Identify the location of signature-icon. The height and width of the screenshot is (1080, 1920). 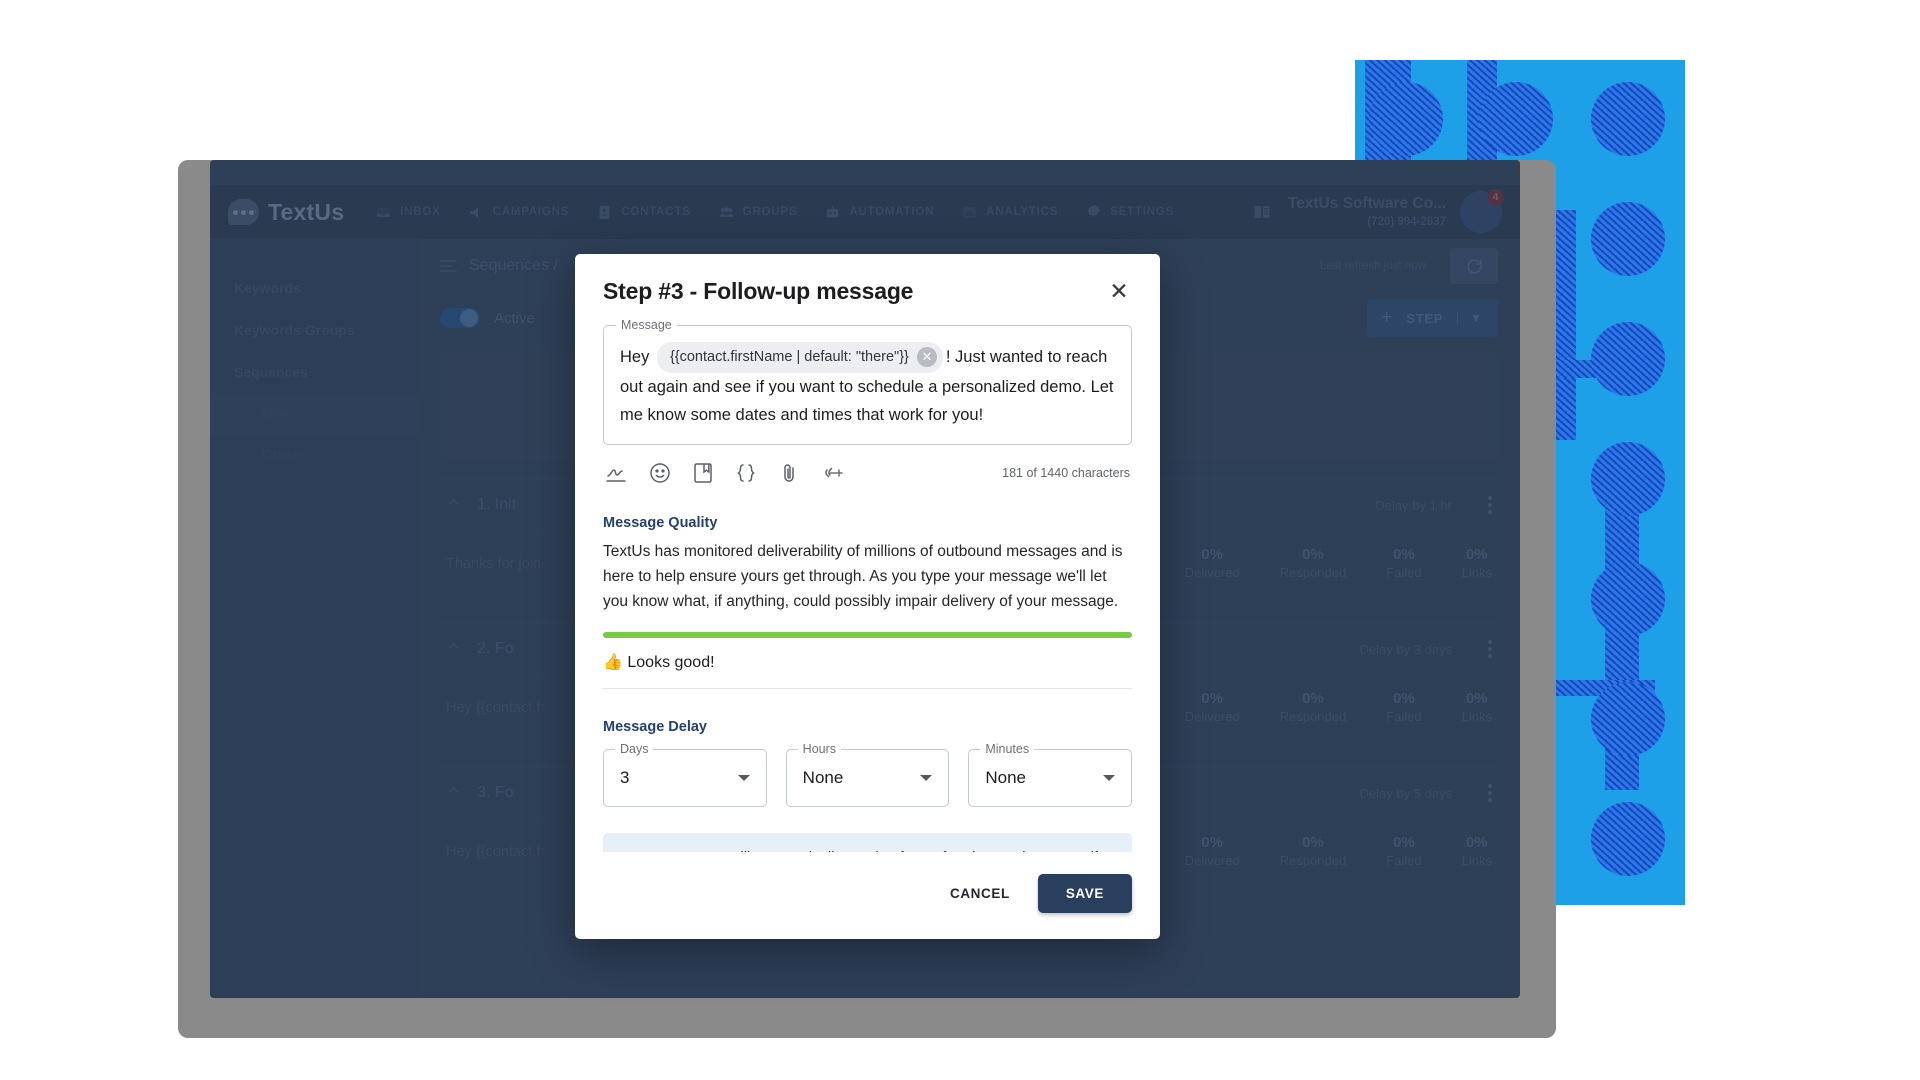
(617, 473).